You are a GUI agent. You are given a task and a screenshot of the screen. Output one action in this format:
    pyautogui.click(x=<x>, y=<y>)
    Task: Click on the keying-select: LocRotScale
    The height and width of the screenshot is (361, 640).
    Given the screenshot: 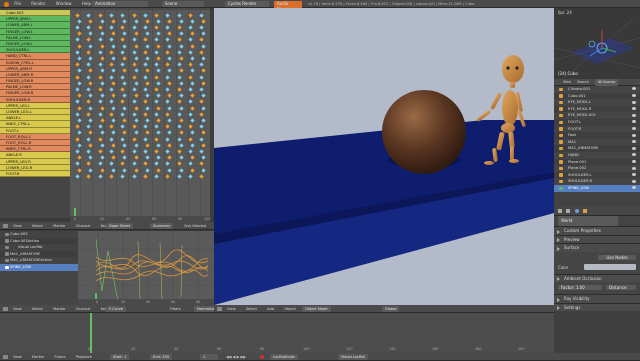 What is the action you would take?
    pyautogui.click(x=284, y=357)
    